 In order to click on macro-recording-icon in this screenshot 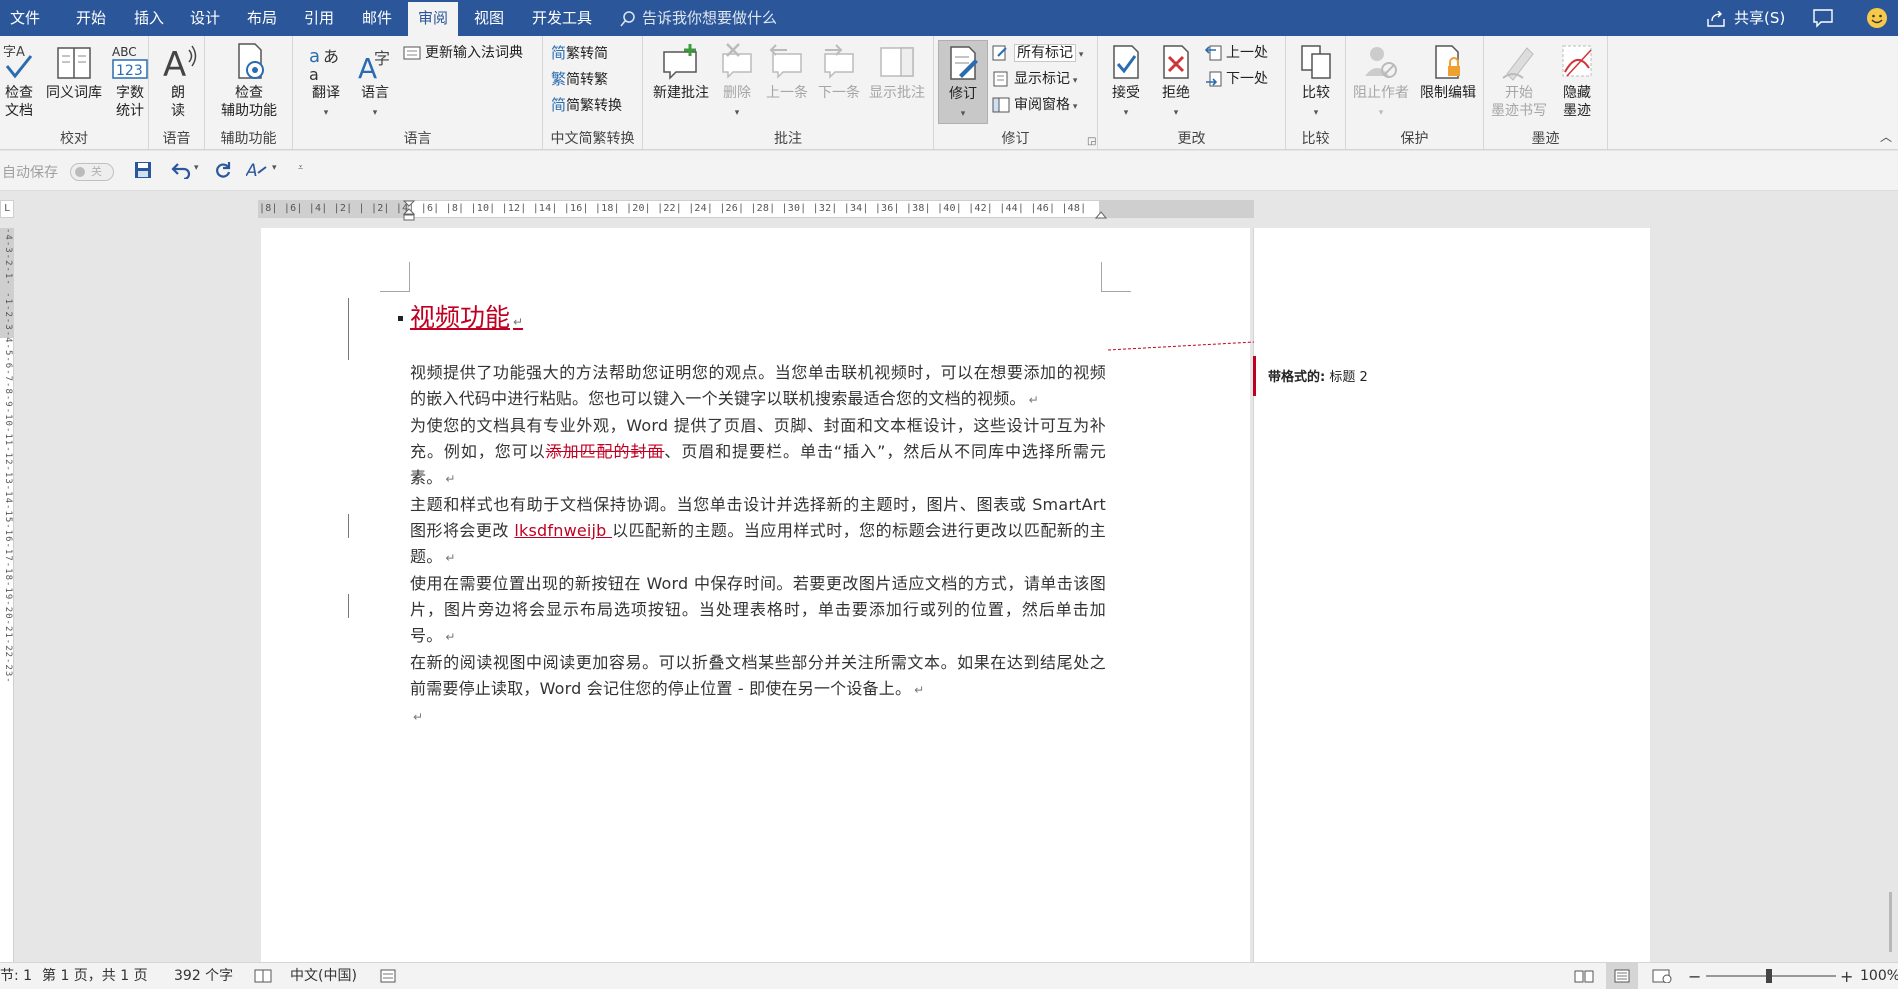, I will do `click(388, 976)`.